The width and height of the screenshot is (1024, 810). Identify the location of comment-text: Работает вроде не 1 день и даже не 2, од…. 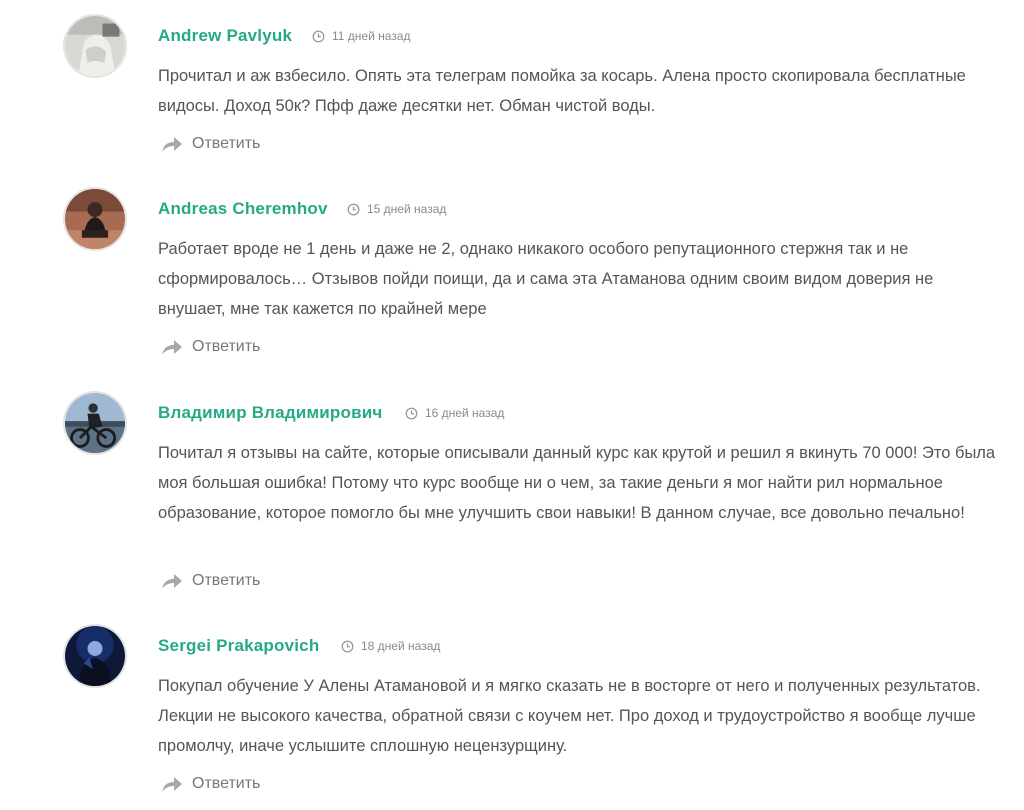
(546, 279).